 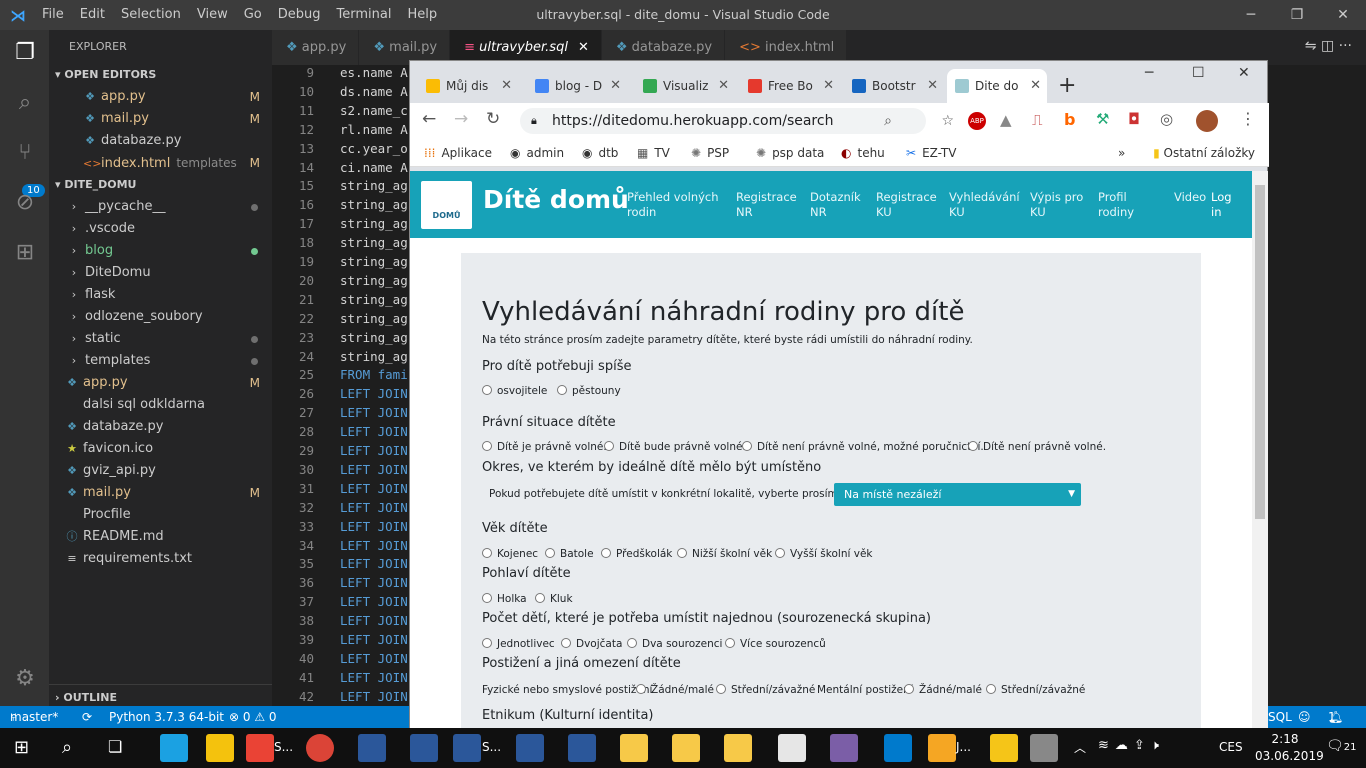 What do you see at coordinates (942, 748) in the screenshot?
I see `java-icon` at bounding box center [942, 748].